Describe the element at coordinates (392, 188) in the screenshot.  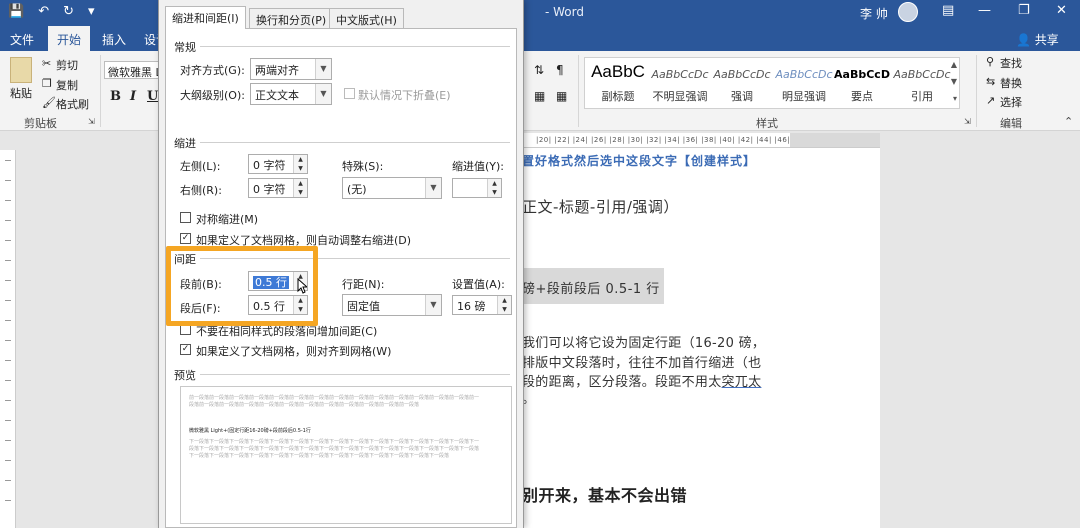
I see `special-indent-select: (无) ▼` at that location.